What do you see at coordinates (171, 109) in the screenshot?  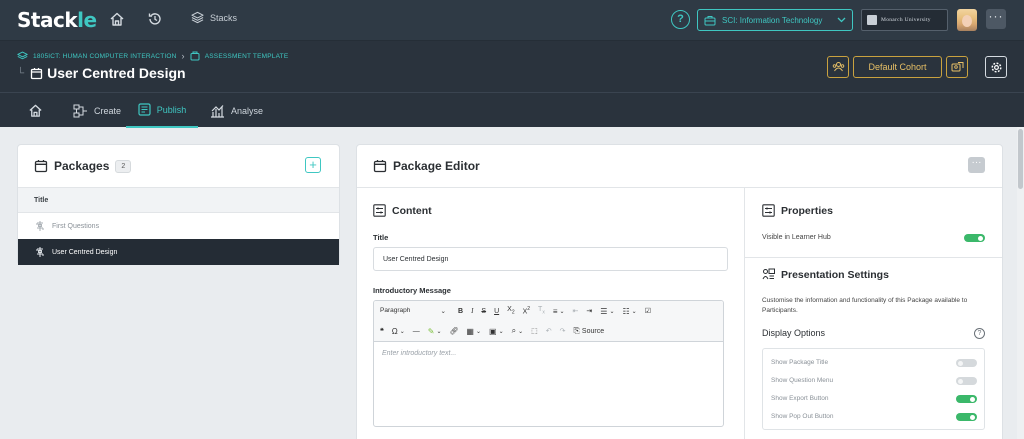 I see `tab-publish-label: Publish` at bounding box center [171, 109].